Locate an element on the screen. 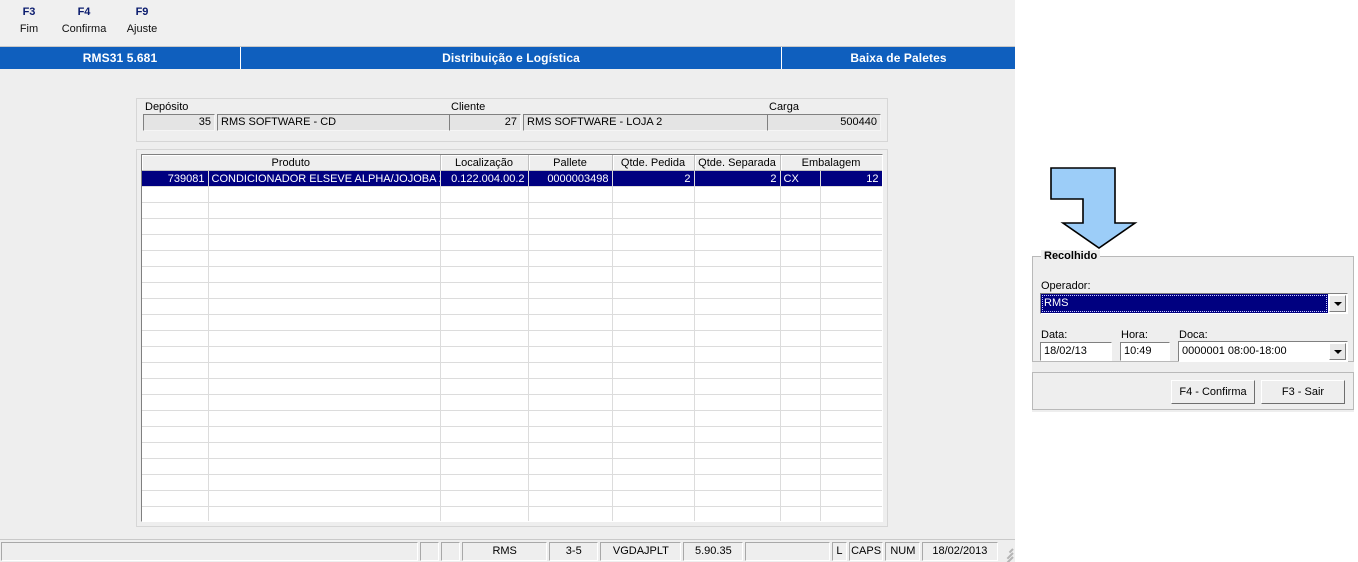 The width and height of the screenshot is (1358, 562). doca-dropdown-button is located at coordinates (1337, 351).